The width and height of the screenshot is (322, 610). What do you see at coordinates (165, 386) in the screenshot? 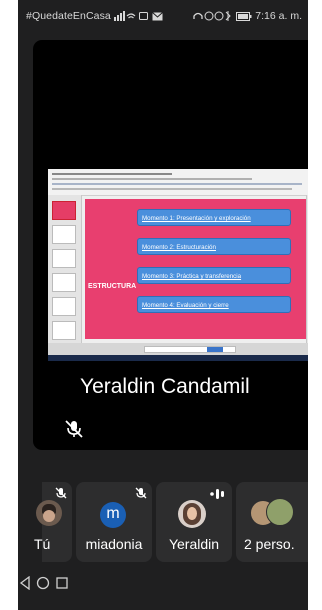
I see `main-participant-name: Yeraldin Candamil` at bounding box center [165, 386].